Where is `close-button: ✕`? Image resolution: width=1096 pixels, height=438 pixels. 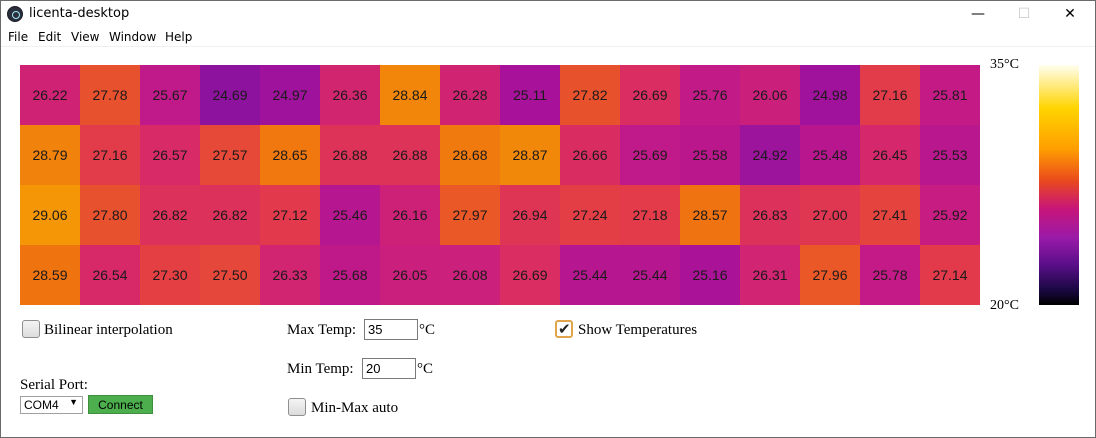 close-button: ✕ is located at coordinates (1070, 14).